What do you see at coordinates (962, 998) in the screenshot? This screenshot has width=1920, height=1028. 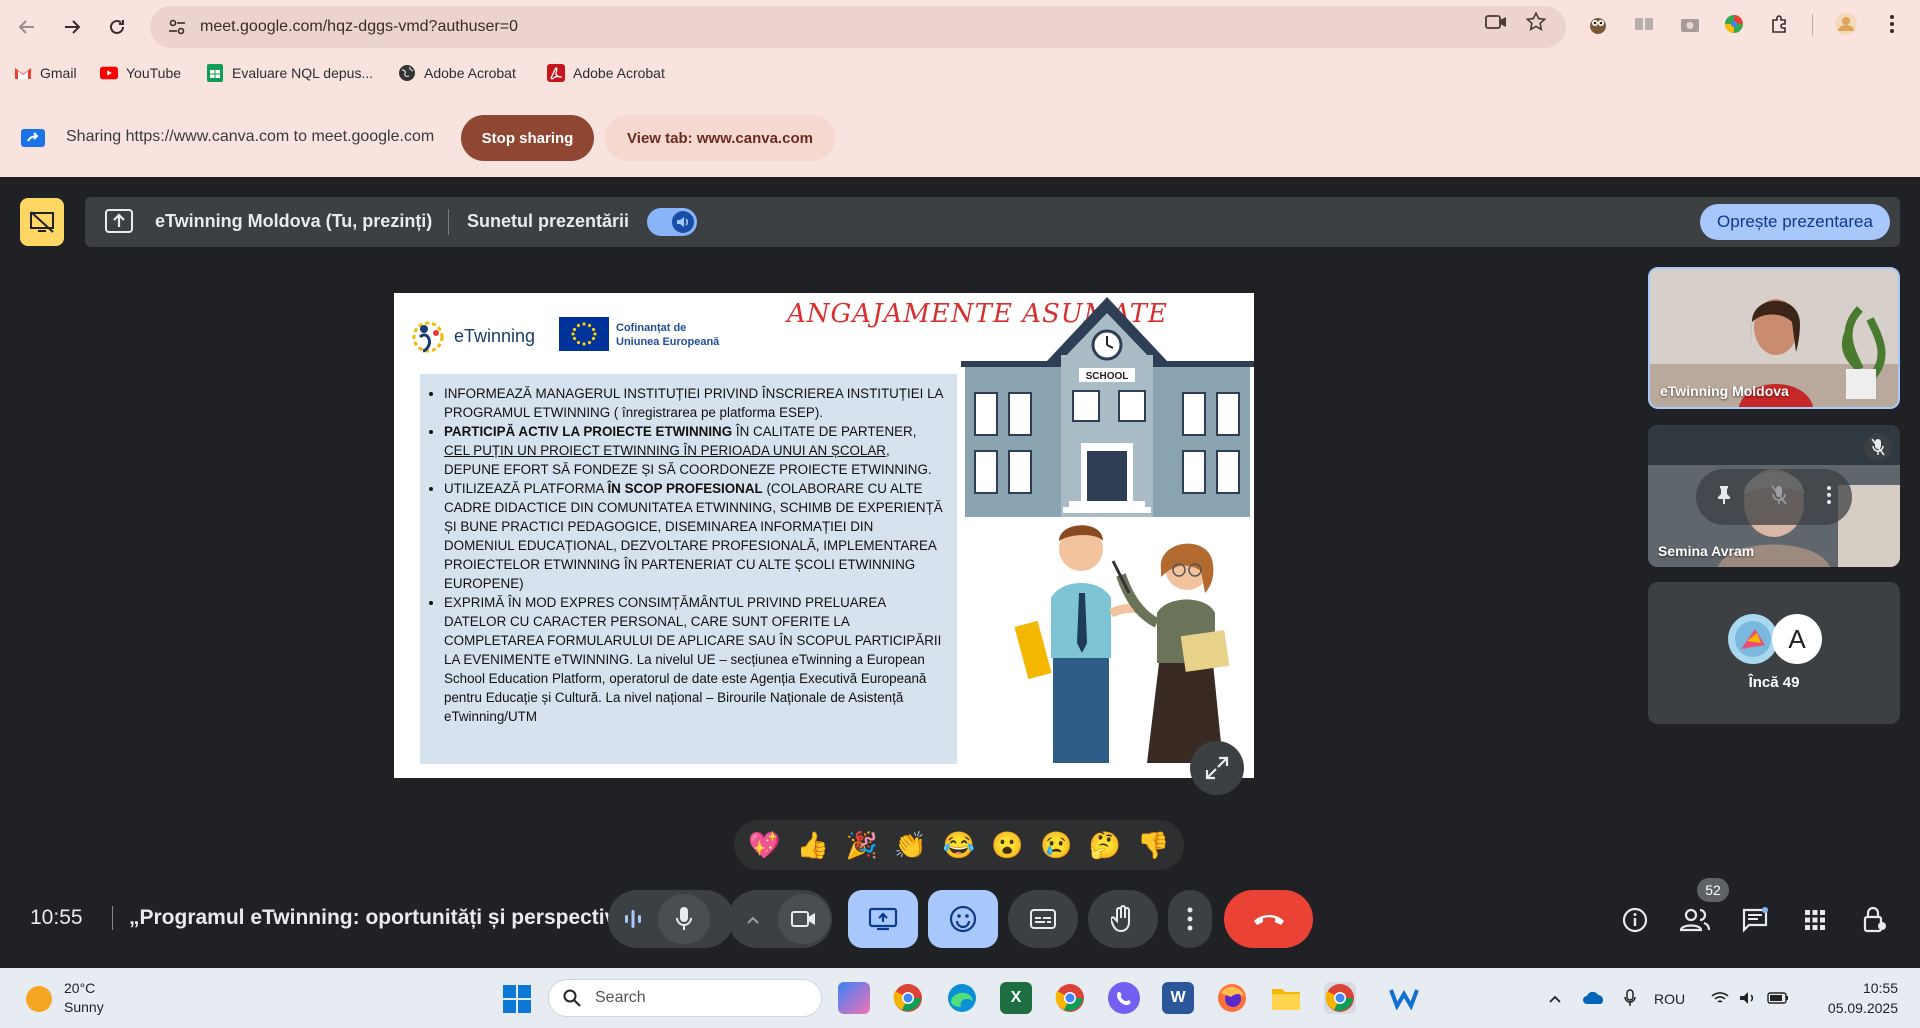 I see `edge-icon` at bounding box center [962, 998].